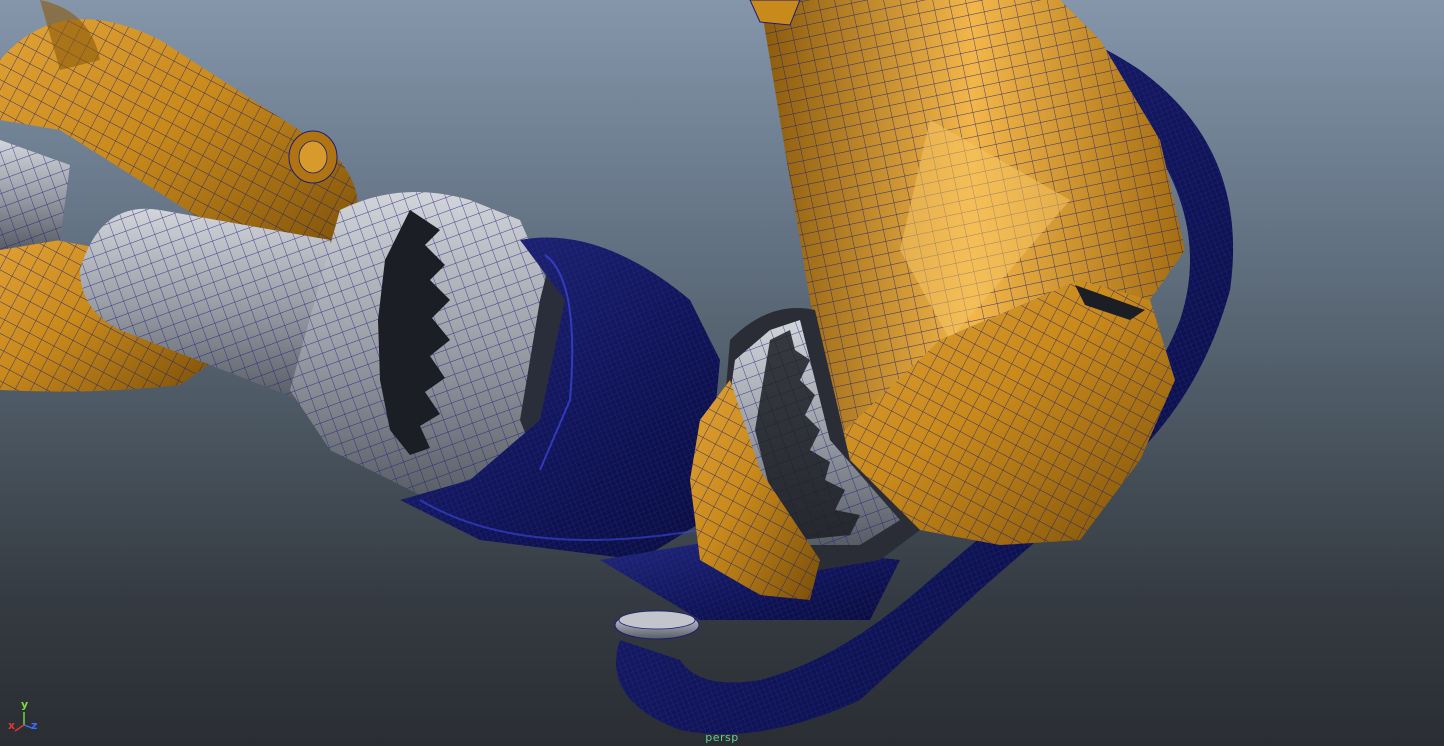 The image size is (1444, 746). What do you see at coordinates (722, 737) in the screenshot?
I see `camera-name-label: persp` at bounding box center [722, 737].